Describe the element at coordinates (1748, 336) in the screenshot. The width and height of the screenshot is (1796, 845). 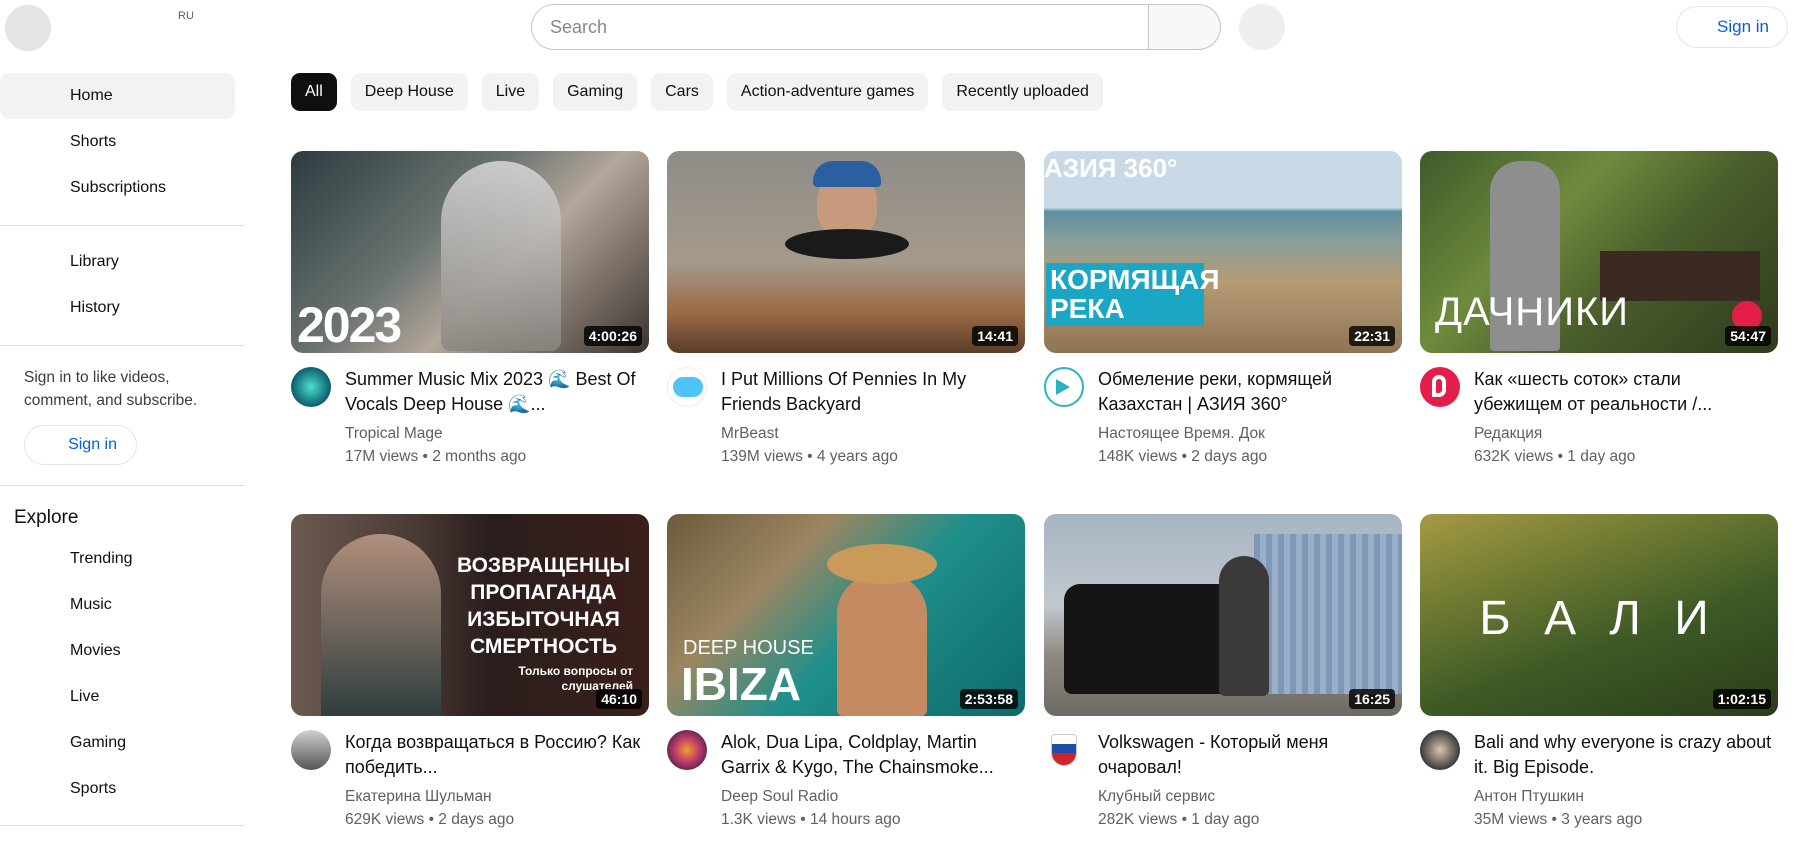
I see `video-duration: 54:47` at that location.